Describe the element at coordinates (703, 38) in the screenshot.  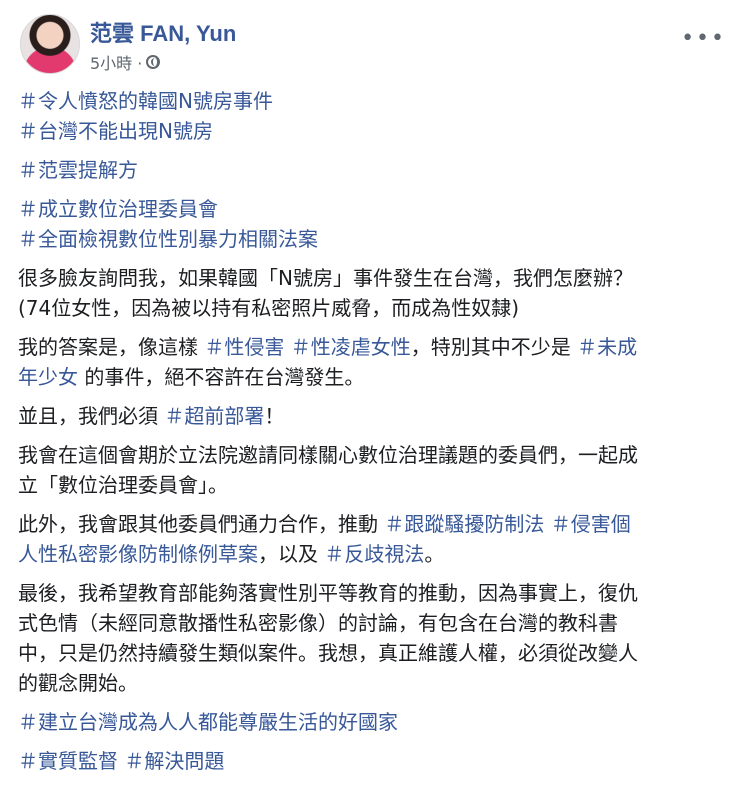
I see `more-options-icon: •••` at that location.